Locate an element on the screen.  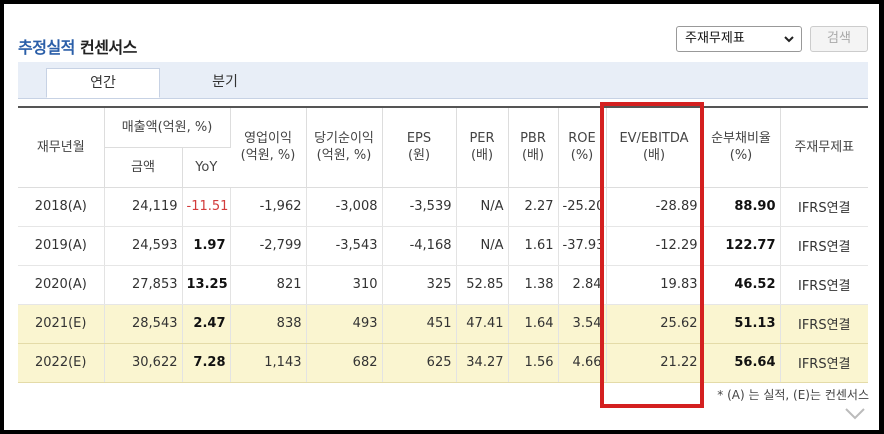
cell-net-debt-ratio: 56.64 is located at coordinates (741, 363).